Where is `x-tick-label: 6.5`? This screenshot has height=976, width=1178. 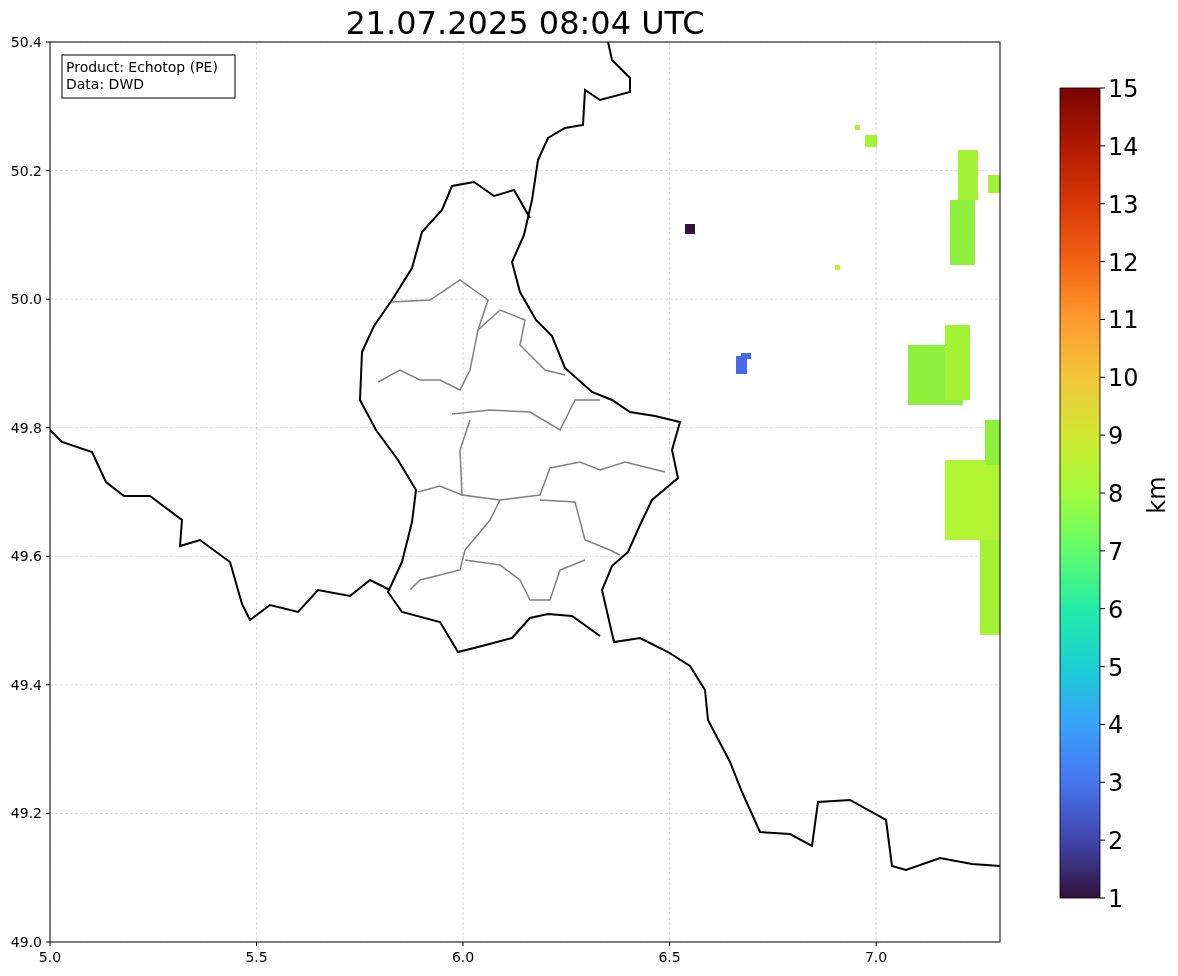
x-tick-label: 6.5 is located at coordinates (669, 957).